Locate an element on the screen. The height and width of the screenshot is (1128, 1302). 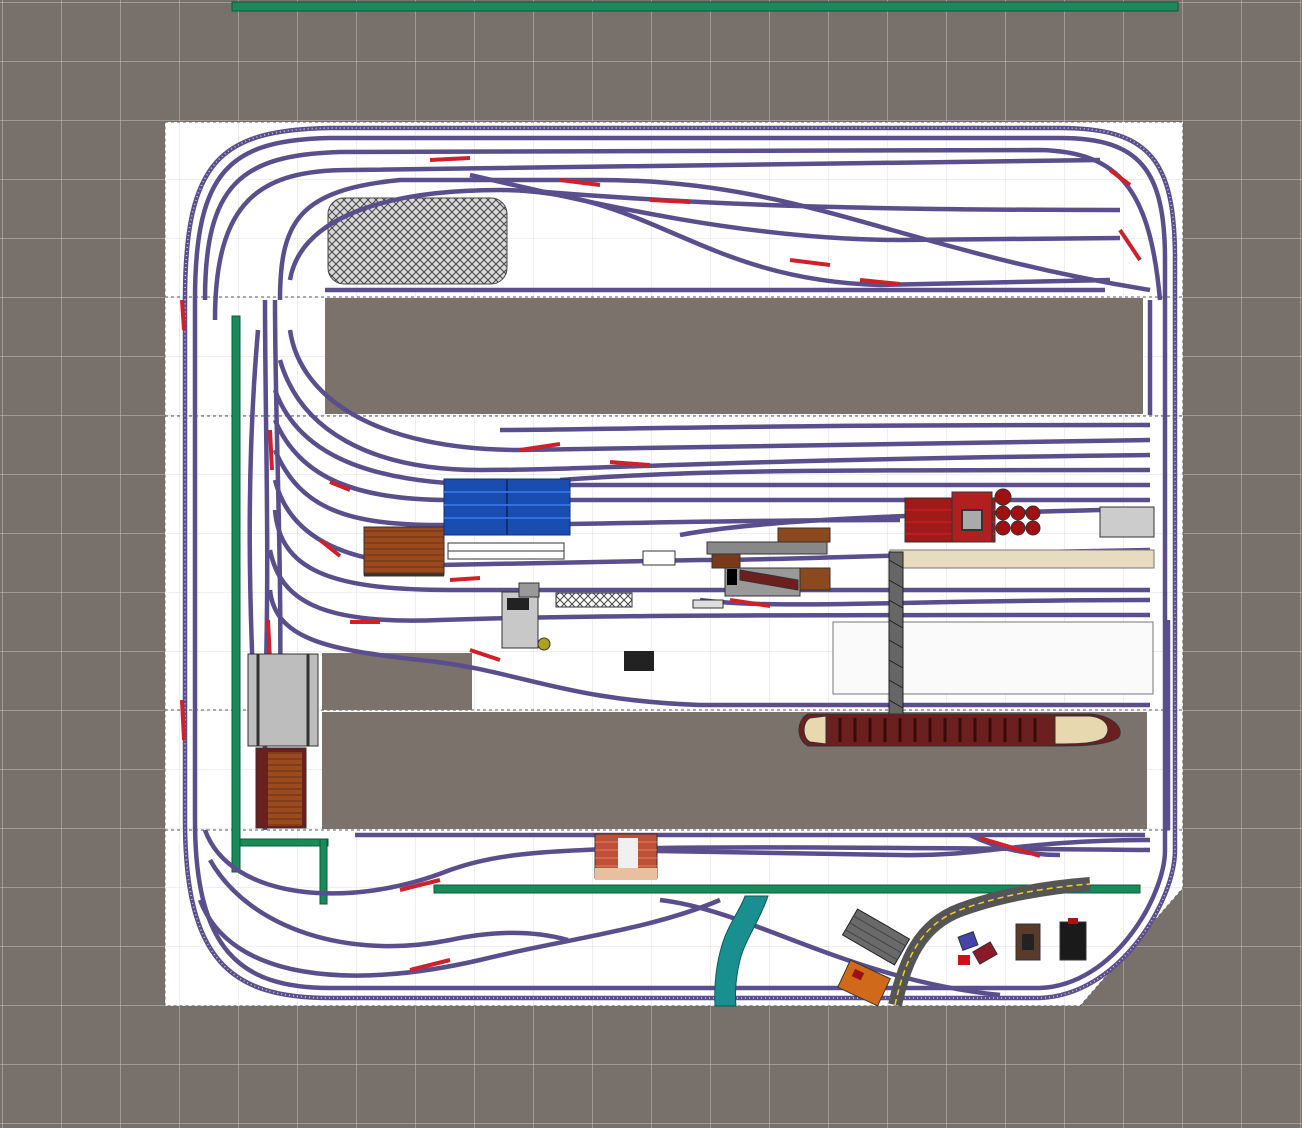
freight-shed-brown is located at coordinates (404, 551).